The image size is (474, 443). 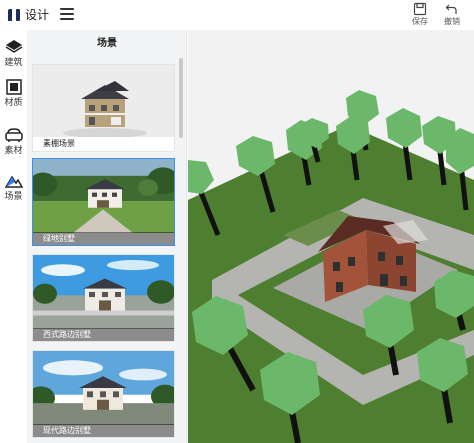 What do you see at coordinates (13, 54) in the screenshot?
I see `rail-item-building: 建筑` at bounding box center [13, 54].